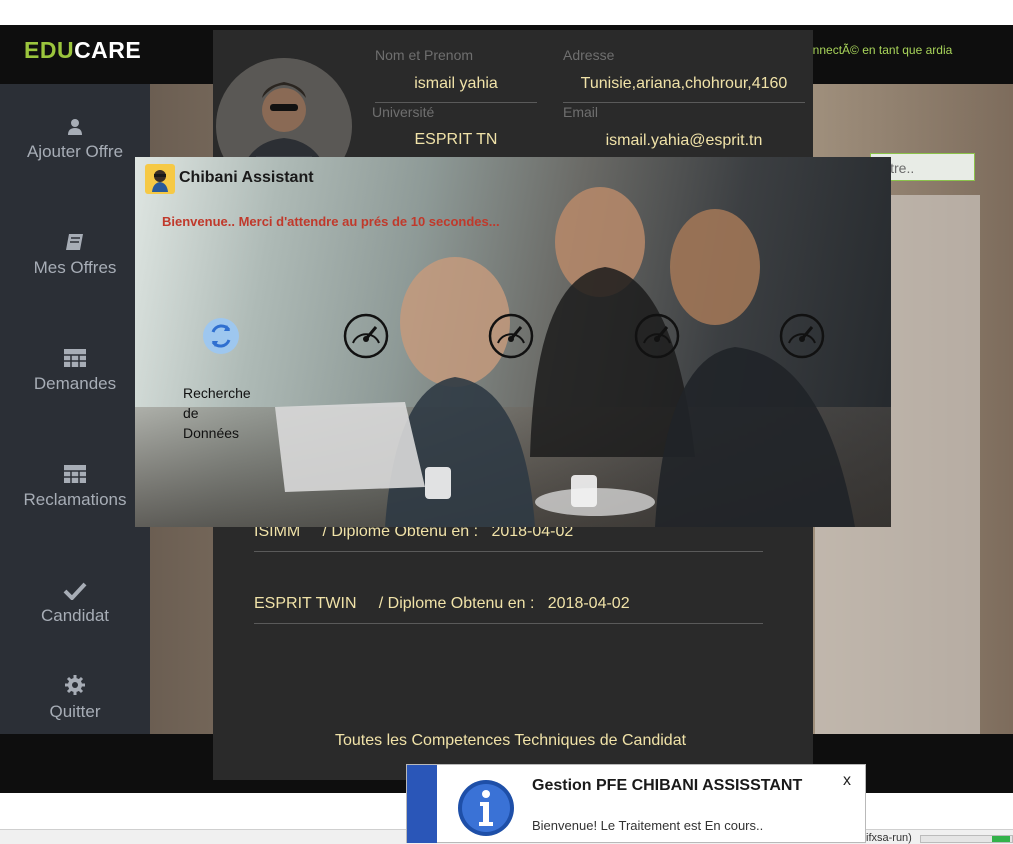 The height and width of the screenshot is (844, 1013). Describe the element at coordinates (456, 139) in the screenshot. I see `universite-value: ESPRIT TN` at that location.